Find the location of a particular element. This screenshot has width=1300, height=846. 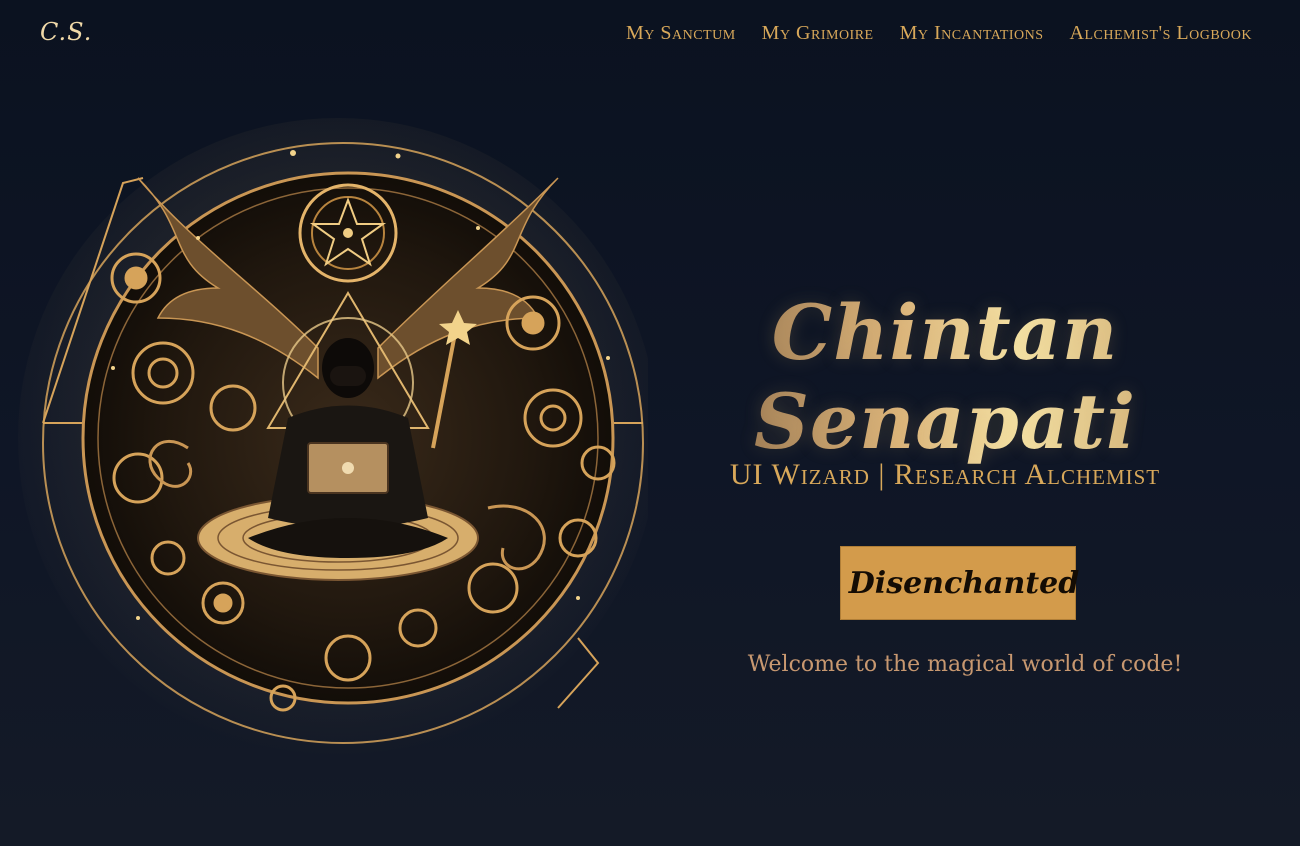

welcome-message: Welcome to the magical world of code! is located at coordinates (965, 664).